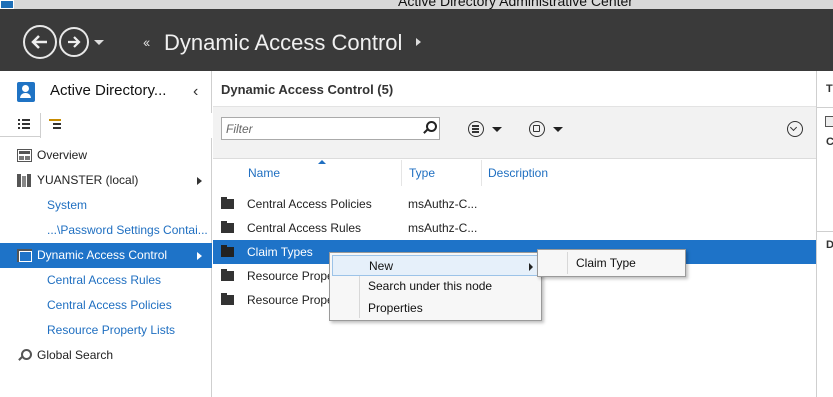 The width and height of the screenshot is (833, 397). I want to click on tasks-pane-section: C, so click(829, 142).